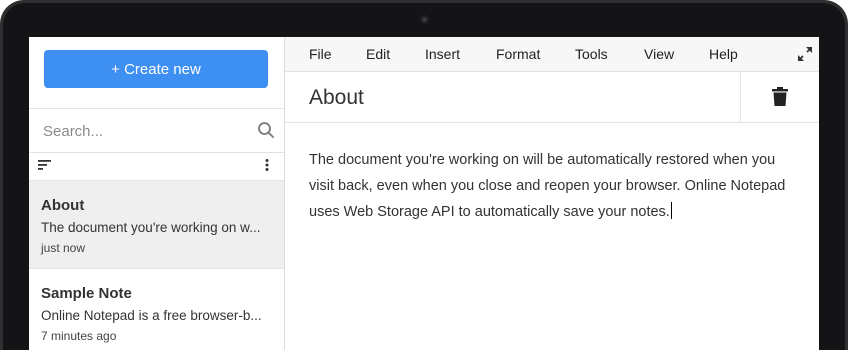  I want to click on menu-tools: Tools, so click(591, 54).